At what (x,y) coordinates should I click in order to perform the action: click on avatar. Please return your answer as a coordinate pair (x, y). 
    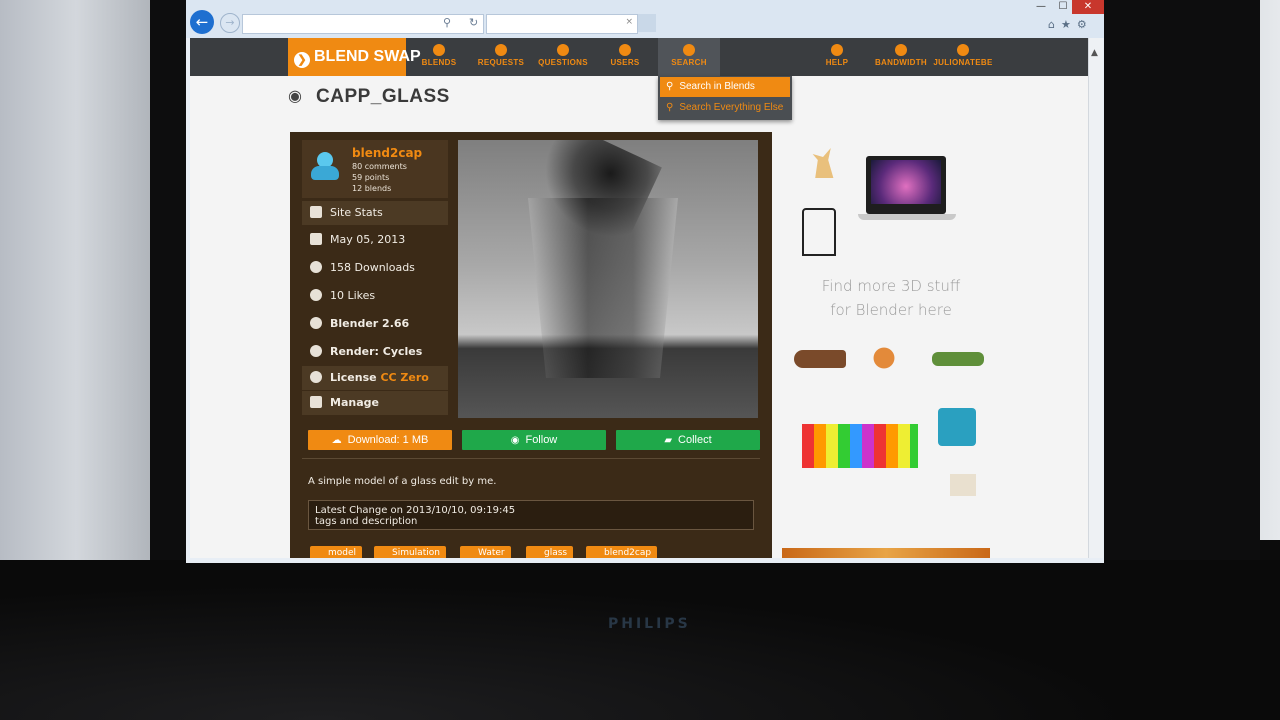
    Looking at the image, I should click on (325, 165).